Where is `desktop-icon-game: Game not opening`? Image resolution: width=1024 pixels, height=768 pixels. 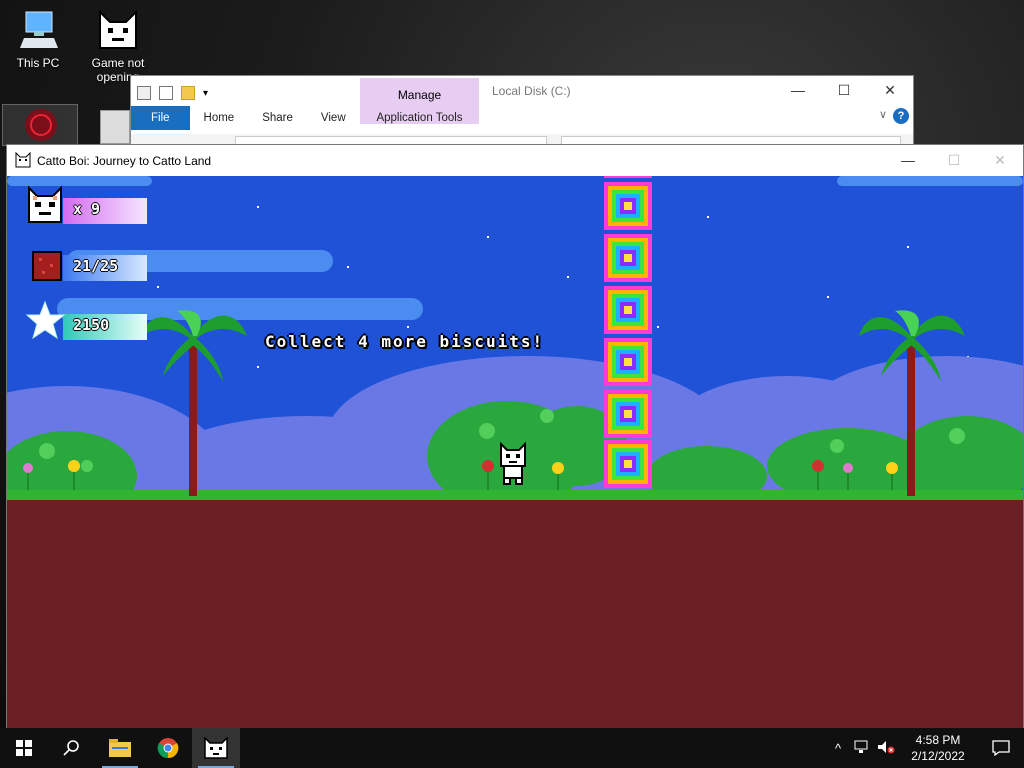
desktop-icon-game: Game not opening is located at coordinates (118, 46).